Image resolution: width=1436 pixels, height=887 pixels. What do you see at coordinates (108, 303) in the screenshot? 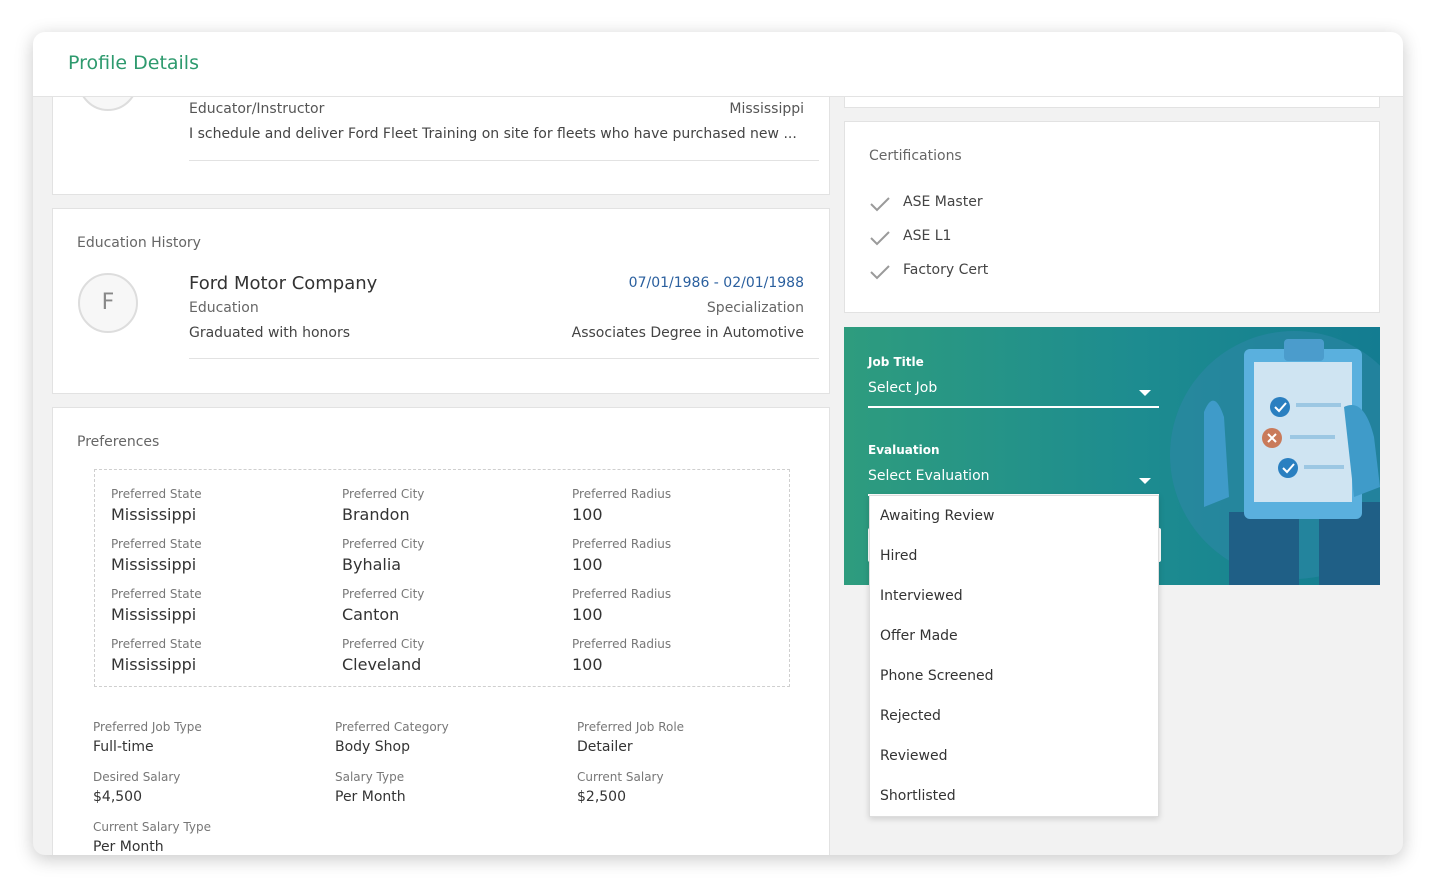
I see `education-avatar: F` at bounding box center [108, 303].